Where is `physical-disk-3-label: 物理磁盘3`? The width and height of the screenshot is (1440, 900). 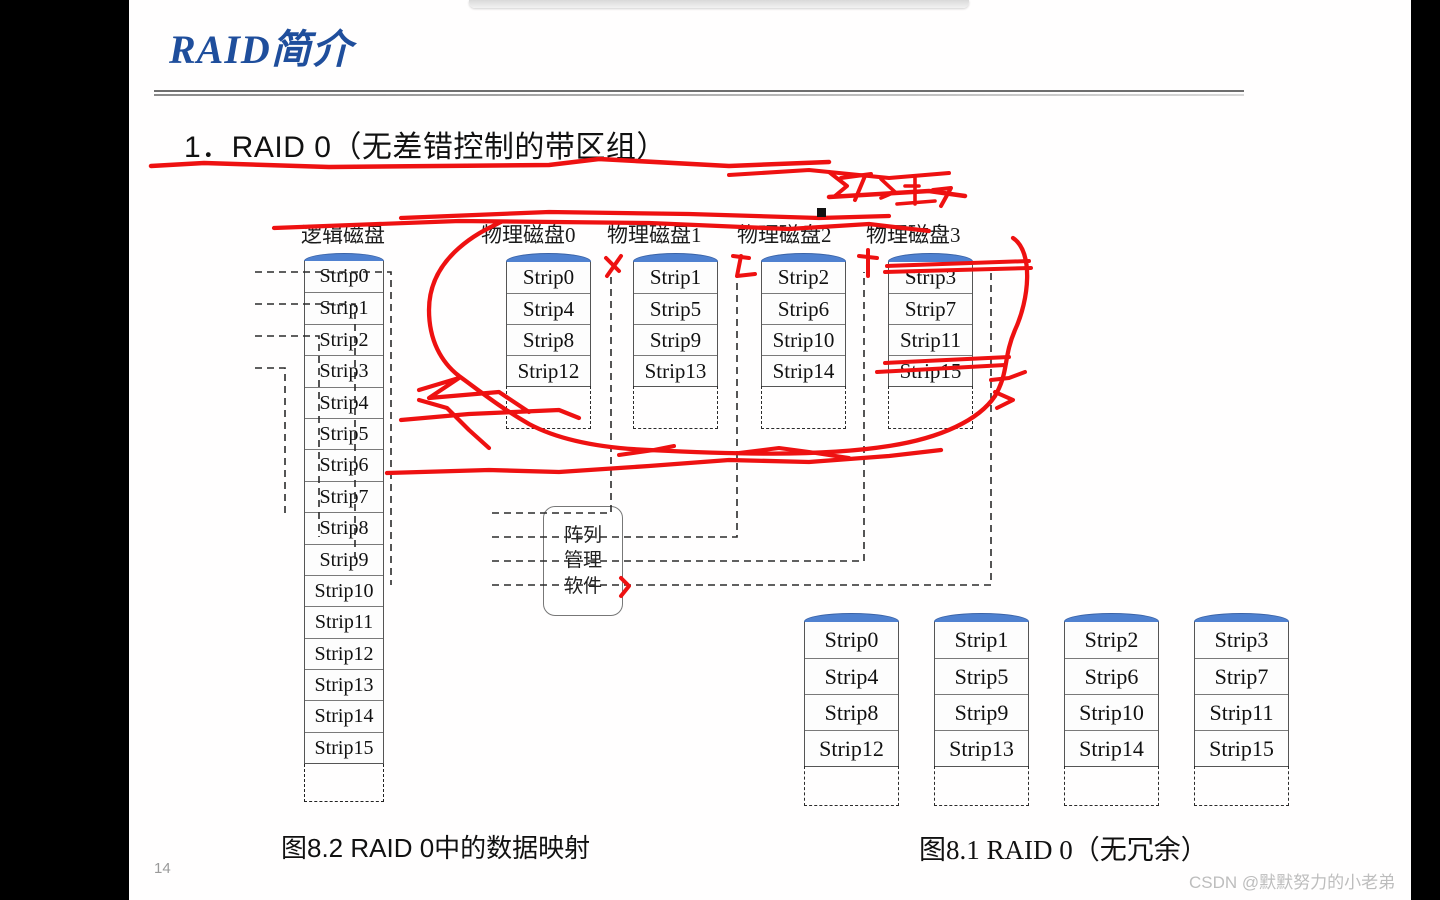 physical-disk-3-label: 物理磁盘3 is located at coordinates (913, 235).